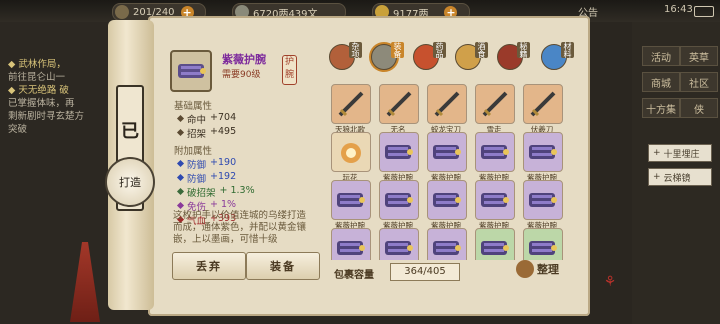 Image resolution: width=720 pixels, height=324 pixels. I want to click on tab-manuals: 秘籍, so click(513, 56).